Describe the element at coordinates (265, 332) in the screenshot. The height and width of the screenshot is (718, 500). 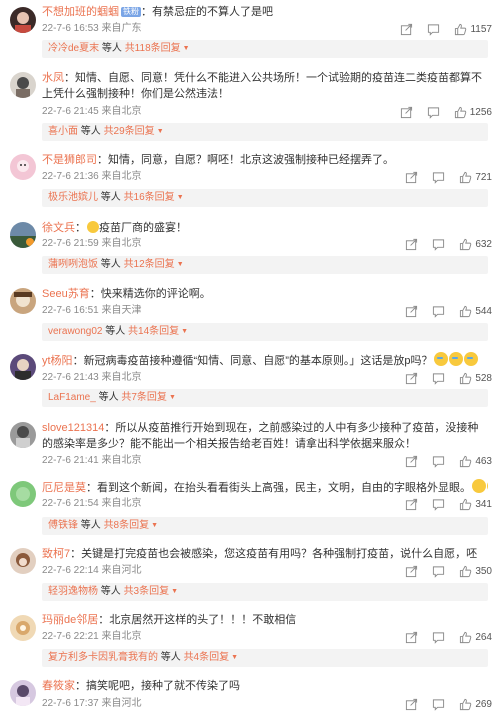
I see `reply-summary: verawong02 等人 共14条回复 ▼` at that location.